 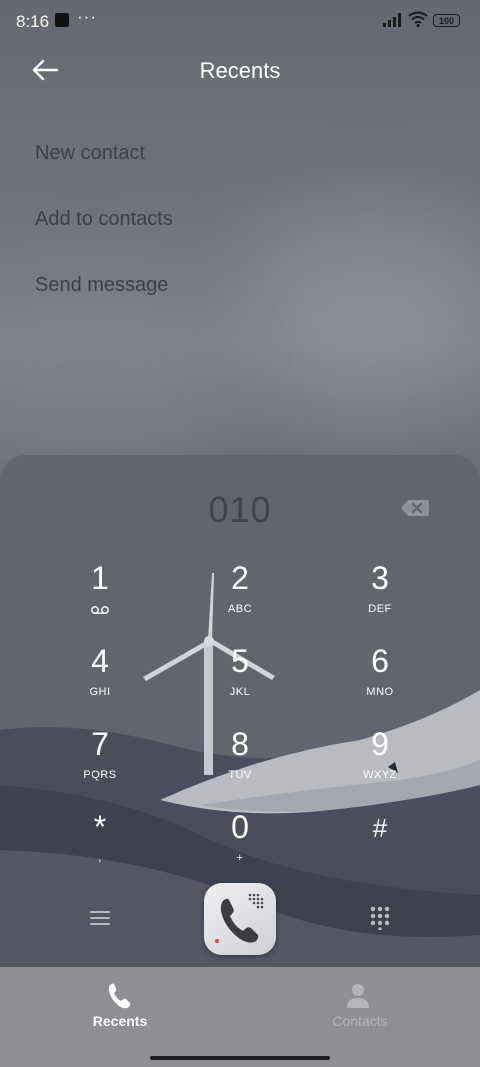 I want to click on home-indicator, so click(x=240, y=1058).